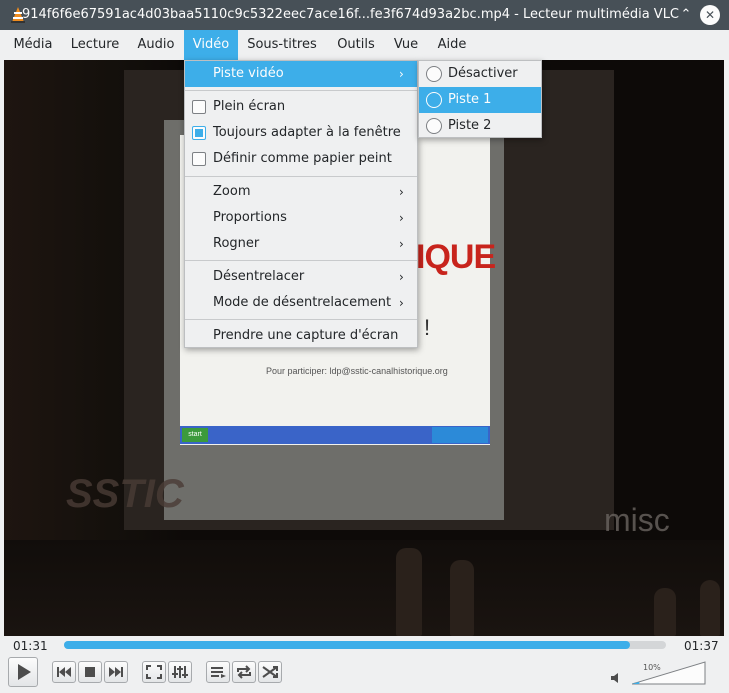 This screenshot has width=729, height=693. I want to click on menu-item-label: Définir comme papier peint, so click(302, 158).